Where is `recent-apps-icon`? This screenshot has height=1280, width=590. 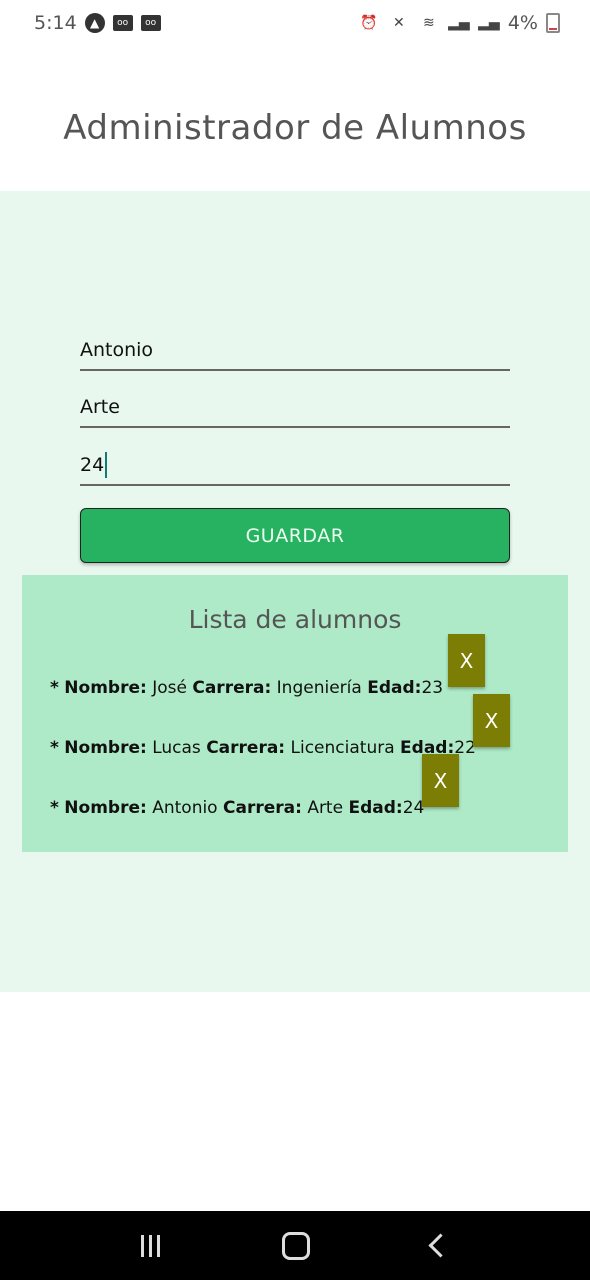
recent-apps-icon is located at coordinates (150, 1245).